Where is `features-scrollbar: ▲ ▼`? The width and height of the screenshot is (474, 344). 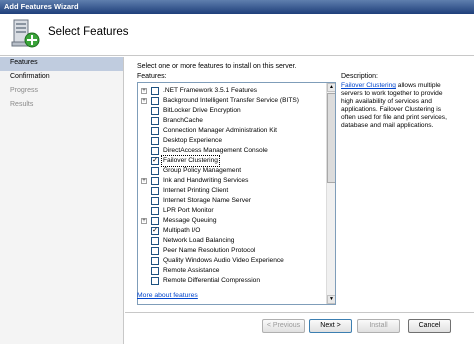
features-scrollbar: ▲ ▼ is located at coordinates (330, 193).